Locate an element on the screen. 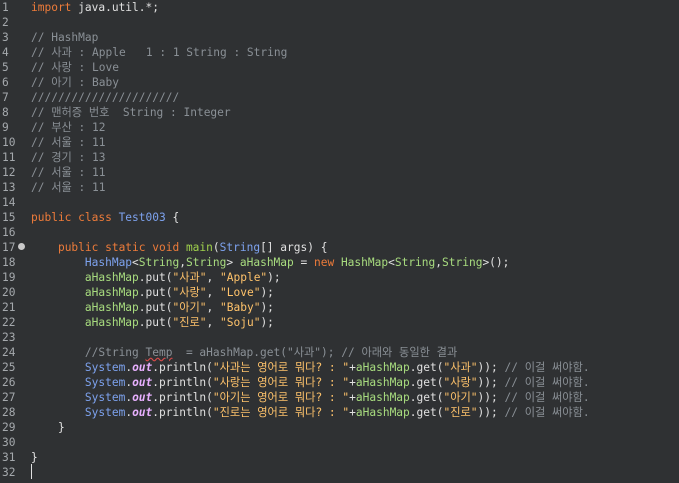 This screenshot has height=483, width=679. code-token: // 서울 : 11 is located at coordinates (68, 187).